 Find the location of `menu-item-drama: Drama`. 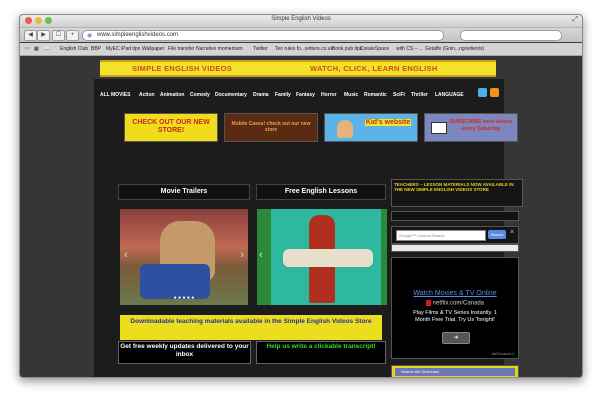

menu-item-drama: Drama is located at coordinates (261, 95).